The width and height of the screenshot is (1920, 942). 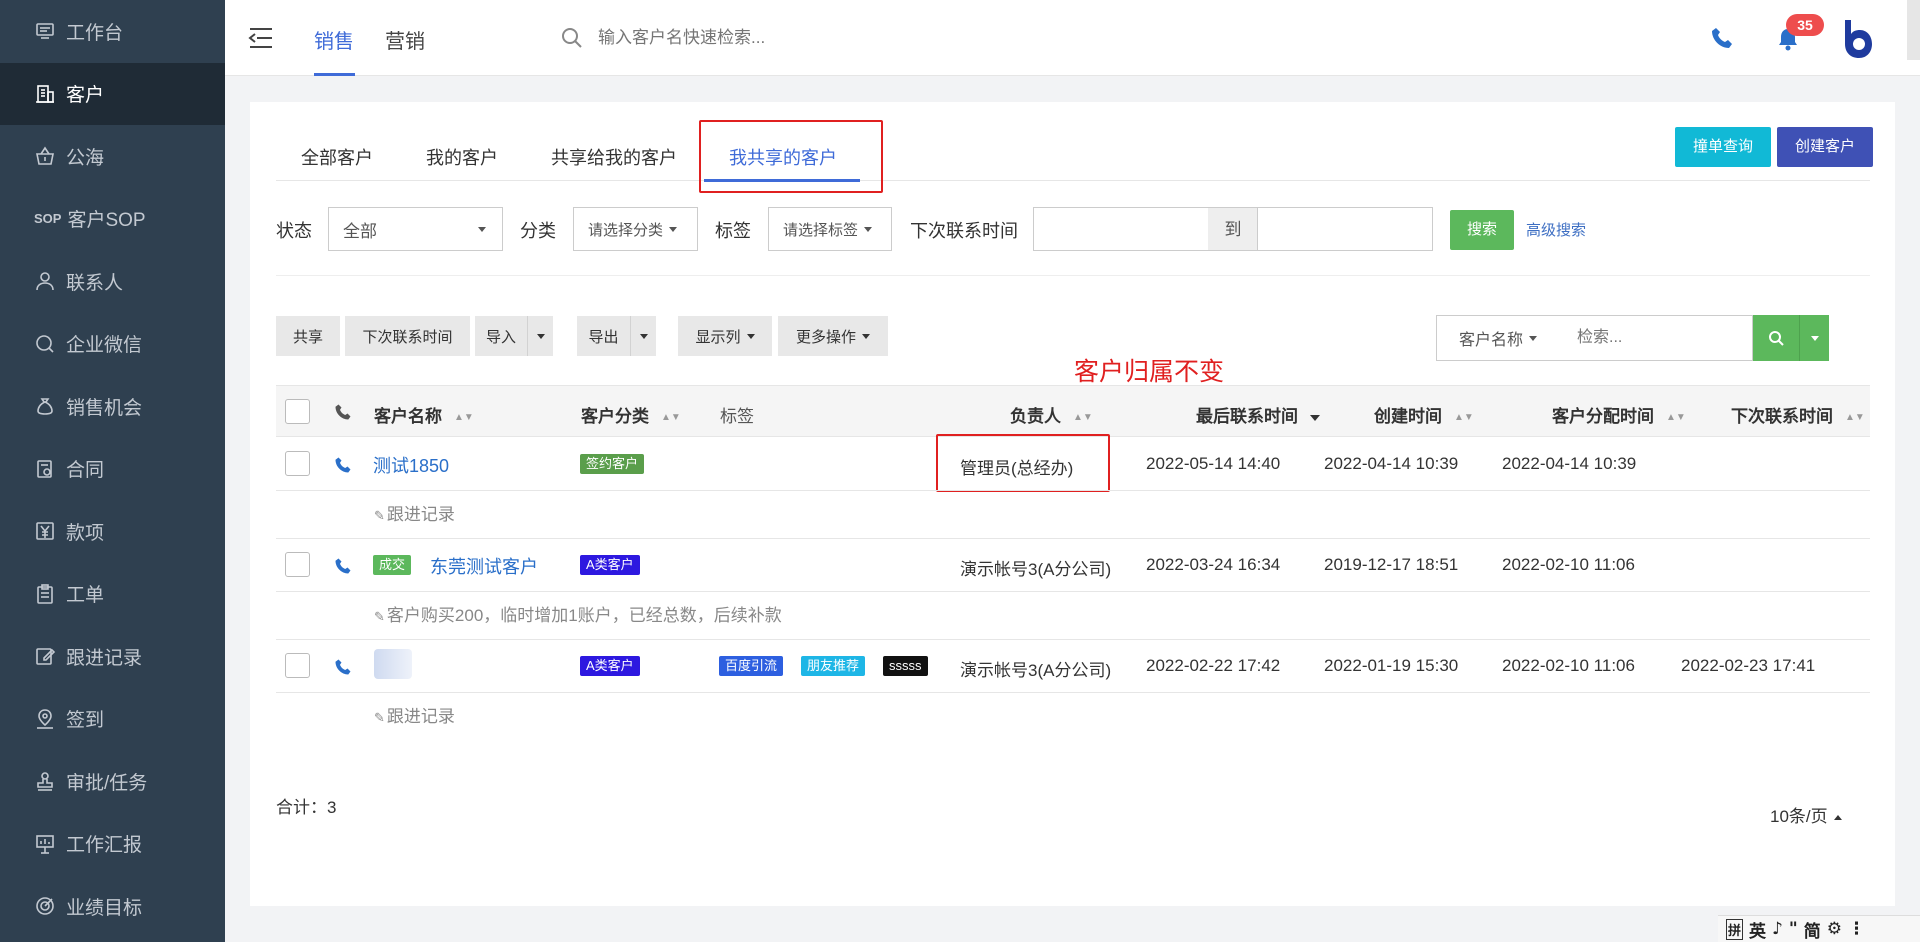 I want to click on label-tag: 百度引流, so click(x=751, y=666).